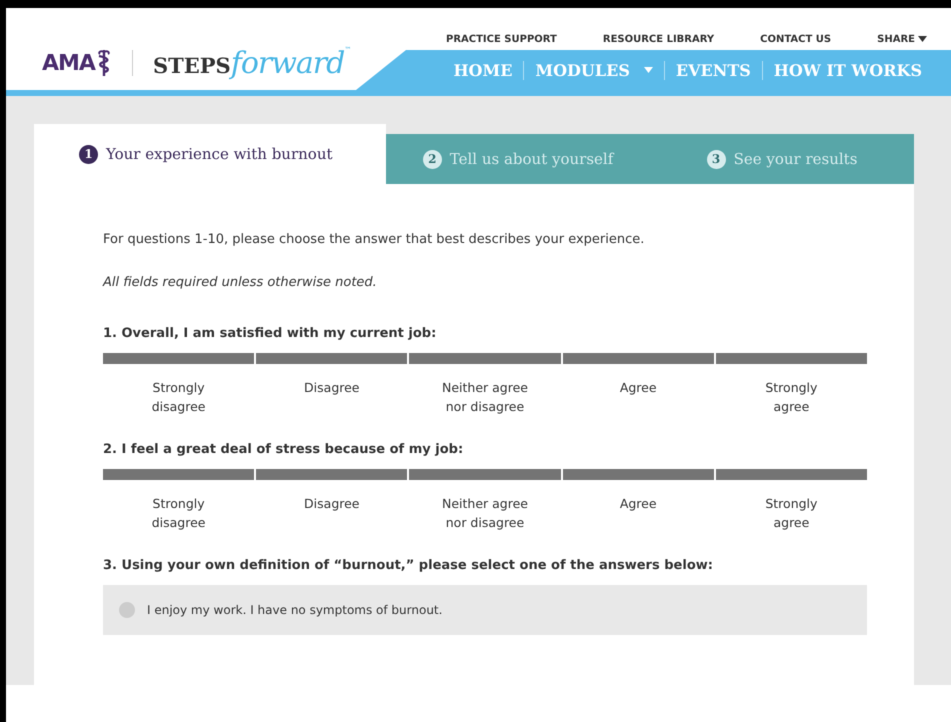 This screenshot has width=951, height=722. I want to click on org-logo-text: AMA, so click(68, 63).